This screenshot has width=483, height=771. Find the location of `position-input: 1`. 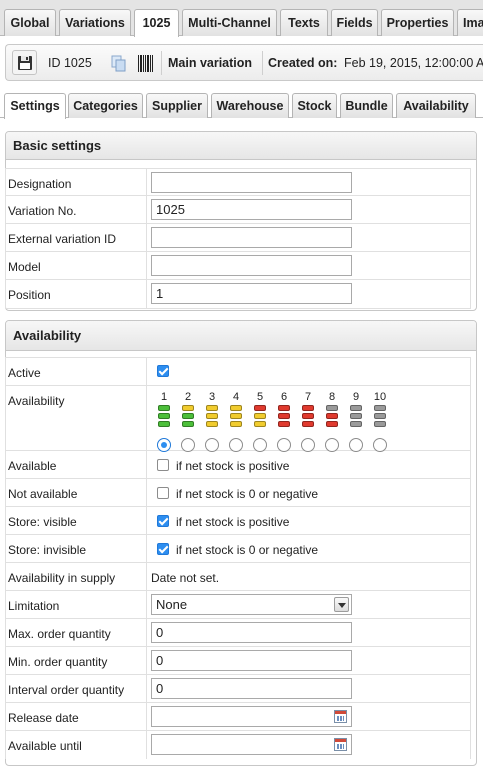

position-input: 1 is located at coordinates (251, 293).